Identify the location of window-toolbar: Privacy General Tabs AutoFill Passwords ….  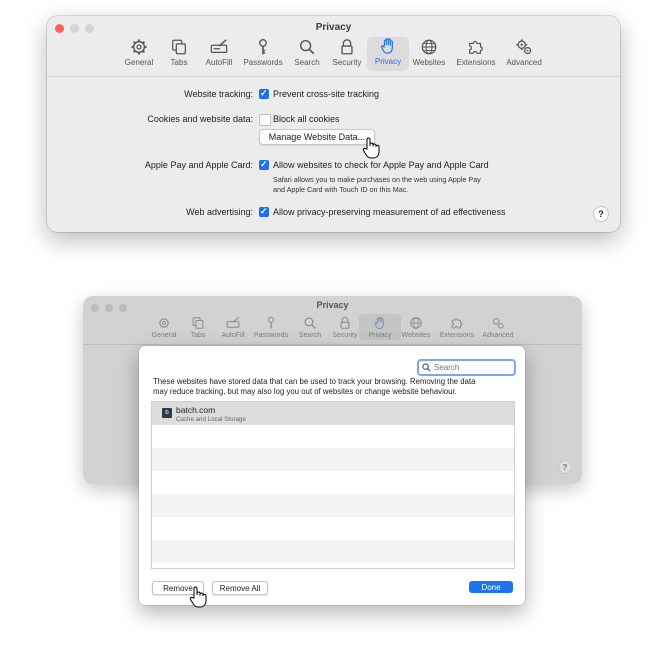
(333, 46).